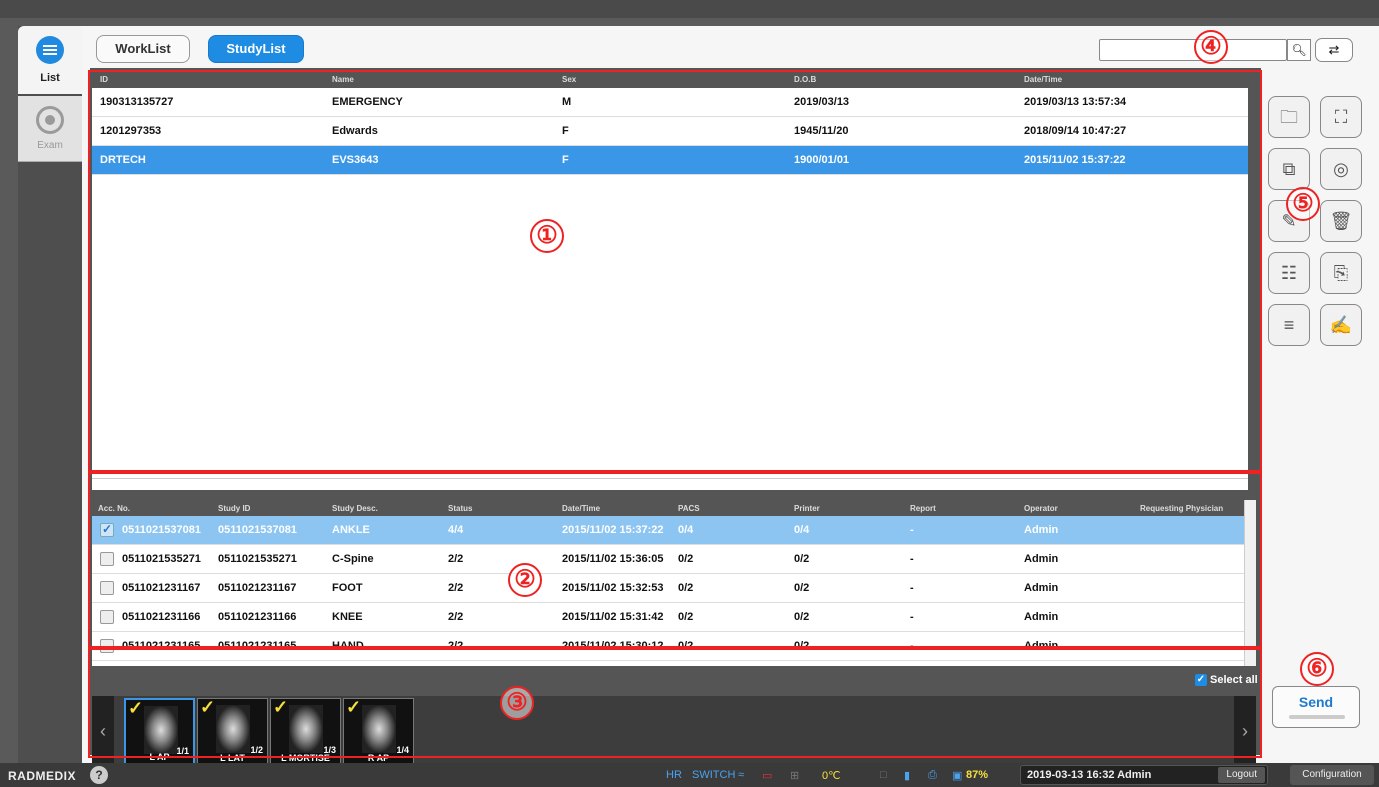  What do you see at coordinates (50, 78) in the screenshot?
I see `nav-list-label: List` at bounding box center [50, 78].